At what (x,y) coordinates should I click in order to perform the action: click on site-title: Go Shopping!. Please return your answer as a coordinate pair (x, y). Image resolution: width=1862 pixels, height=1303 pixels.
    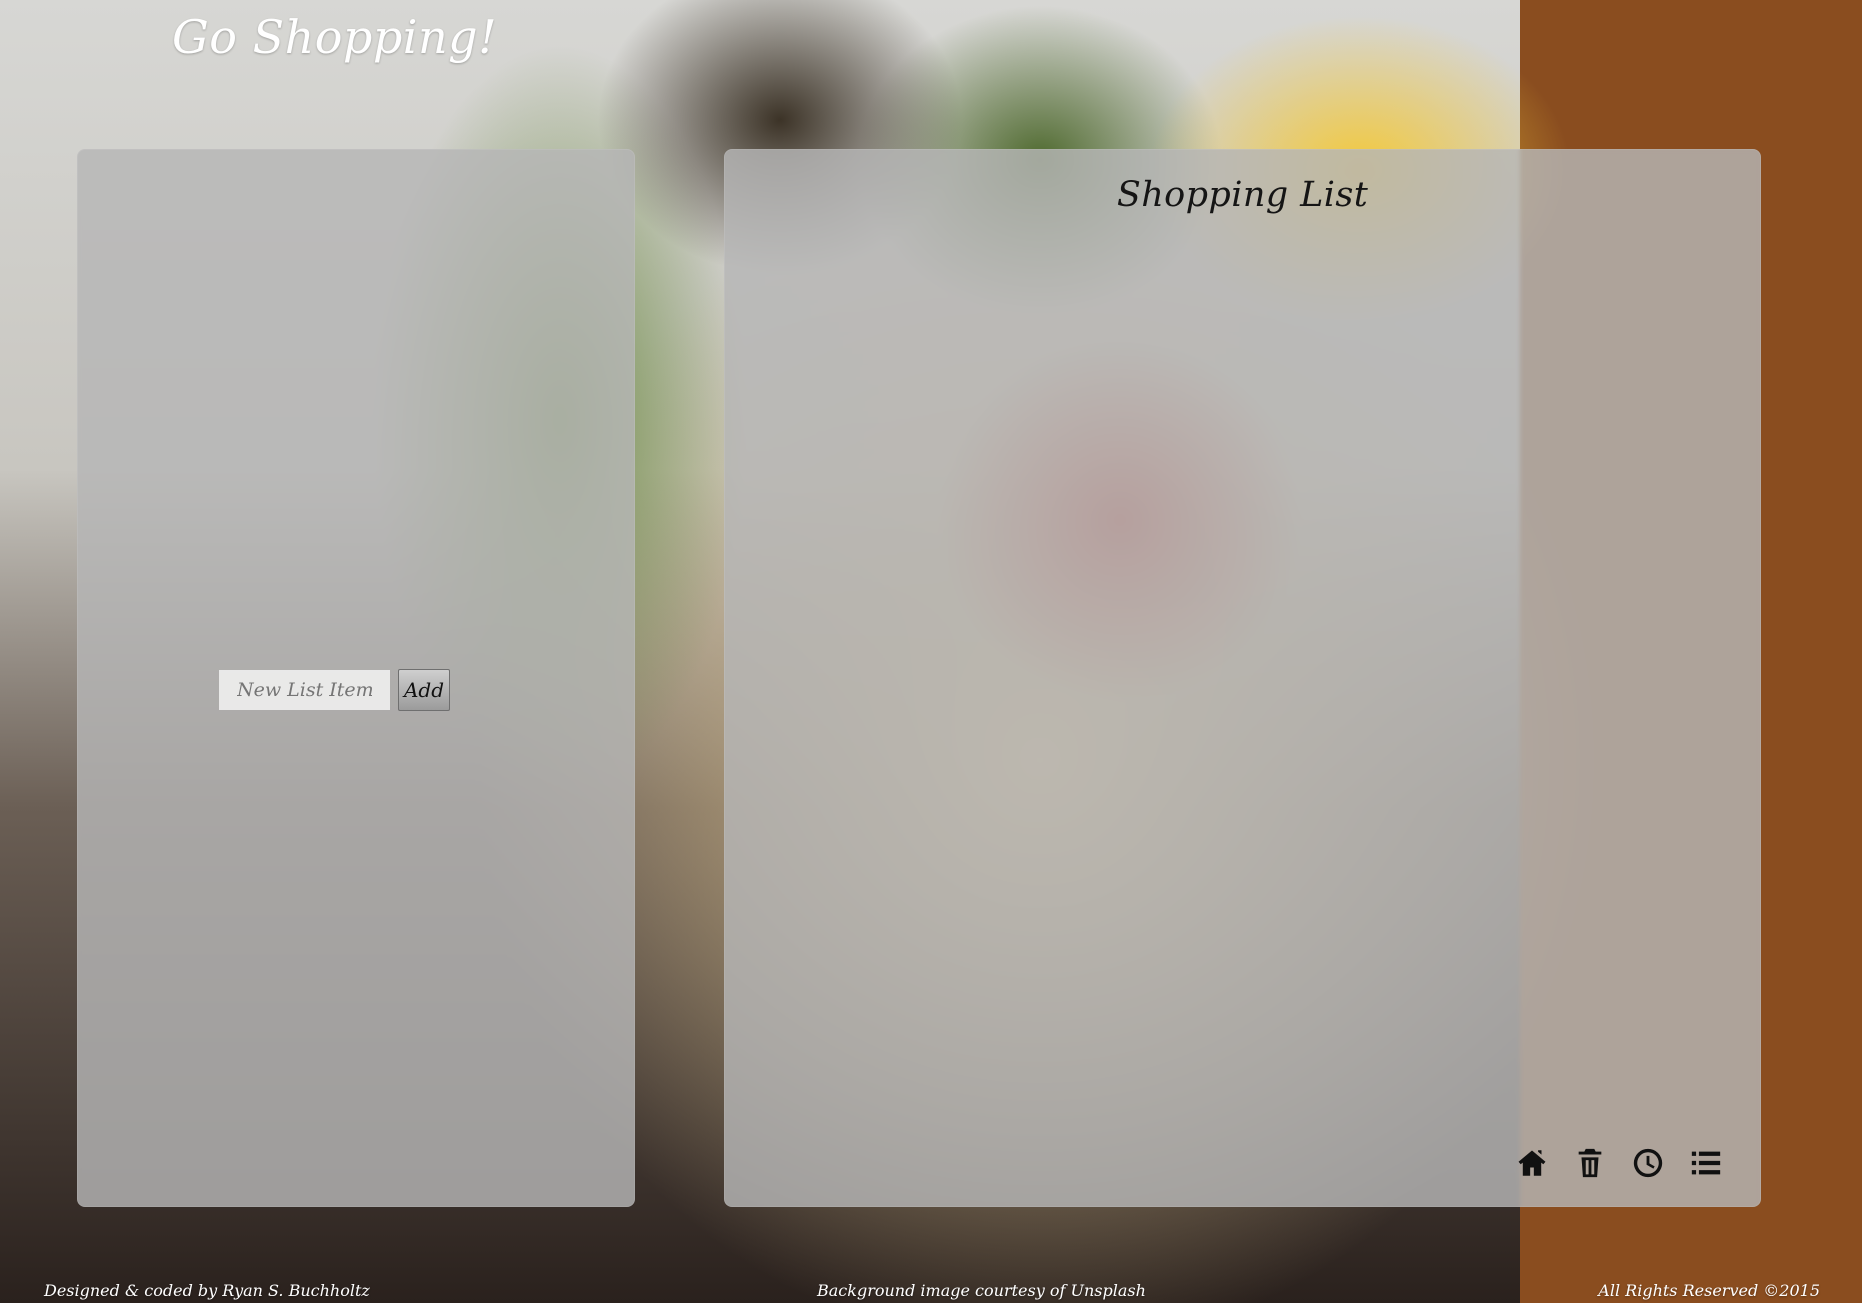
    Looking at the image, I should click on (335, 37).